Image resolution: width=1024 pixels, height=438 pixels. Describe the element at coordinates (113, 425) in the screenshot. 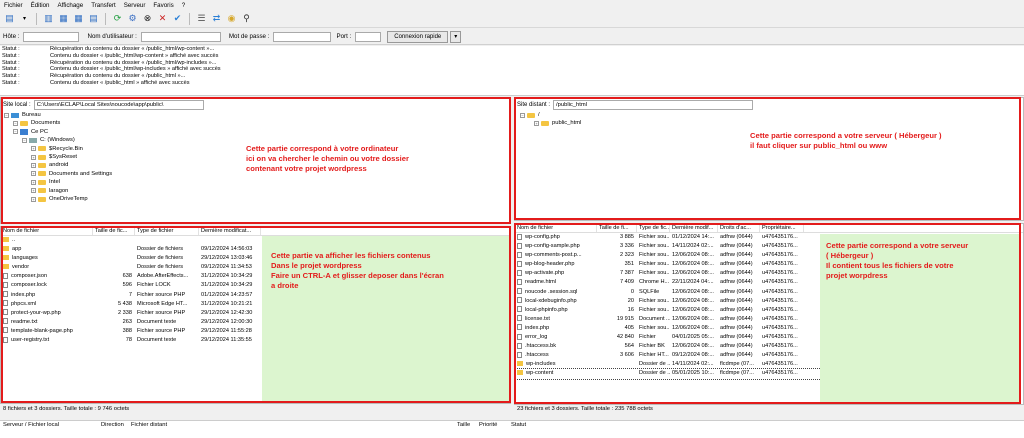

I see `queue-col-direction: Direction` at that location.